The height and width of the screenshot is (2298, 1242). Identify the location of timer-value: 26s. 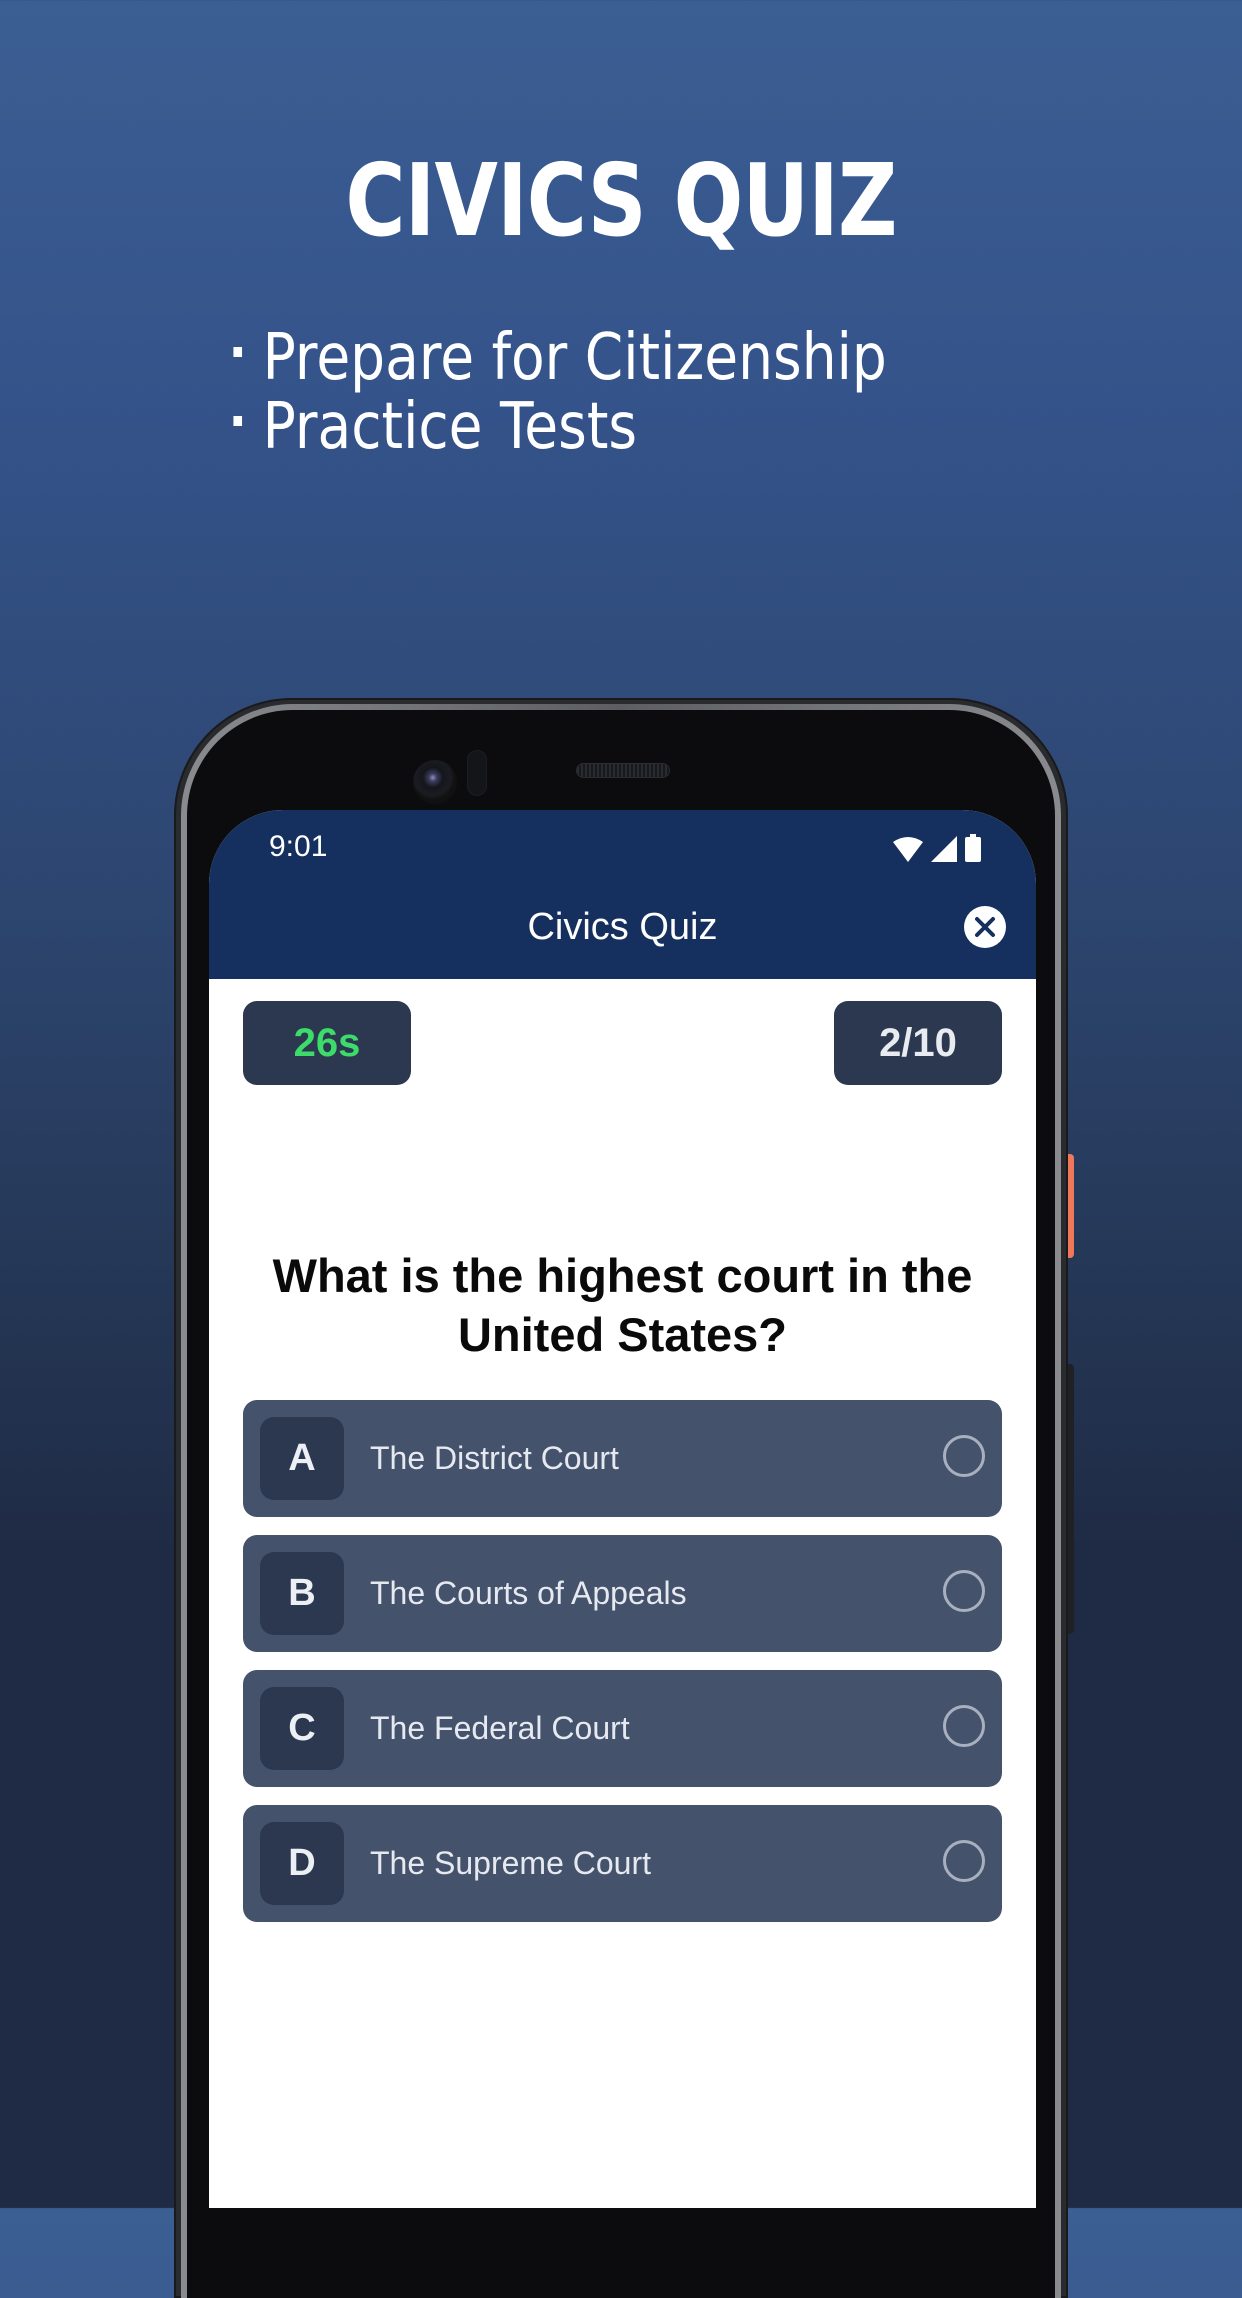
(327, 1042).